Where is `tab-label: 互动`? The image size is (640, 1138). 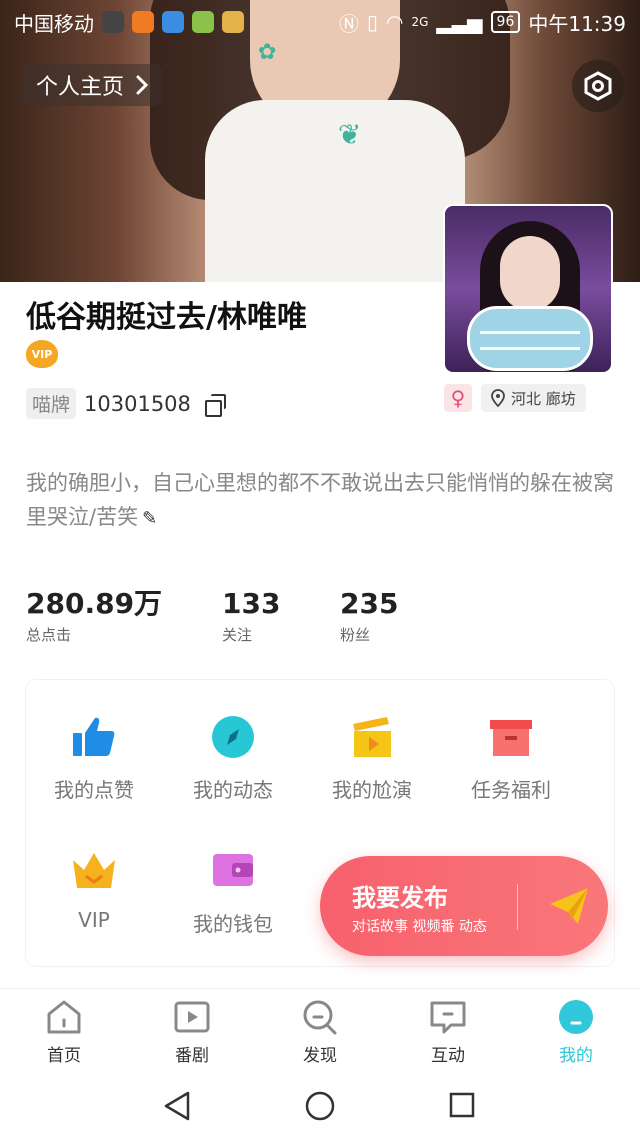
tab-label: 互动 is located at coordinates (448, 1056).